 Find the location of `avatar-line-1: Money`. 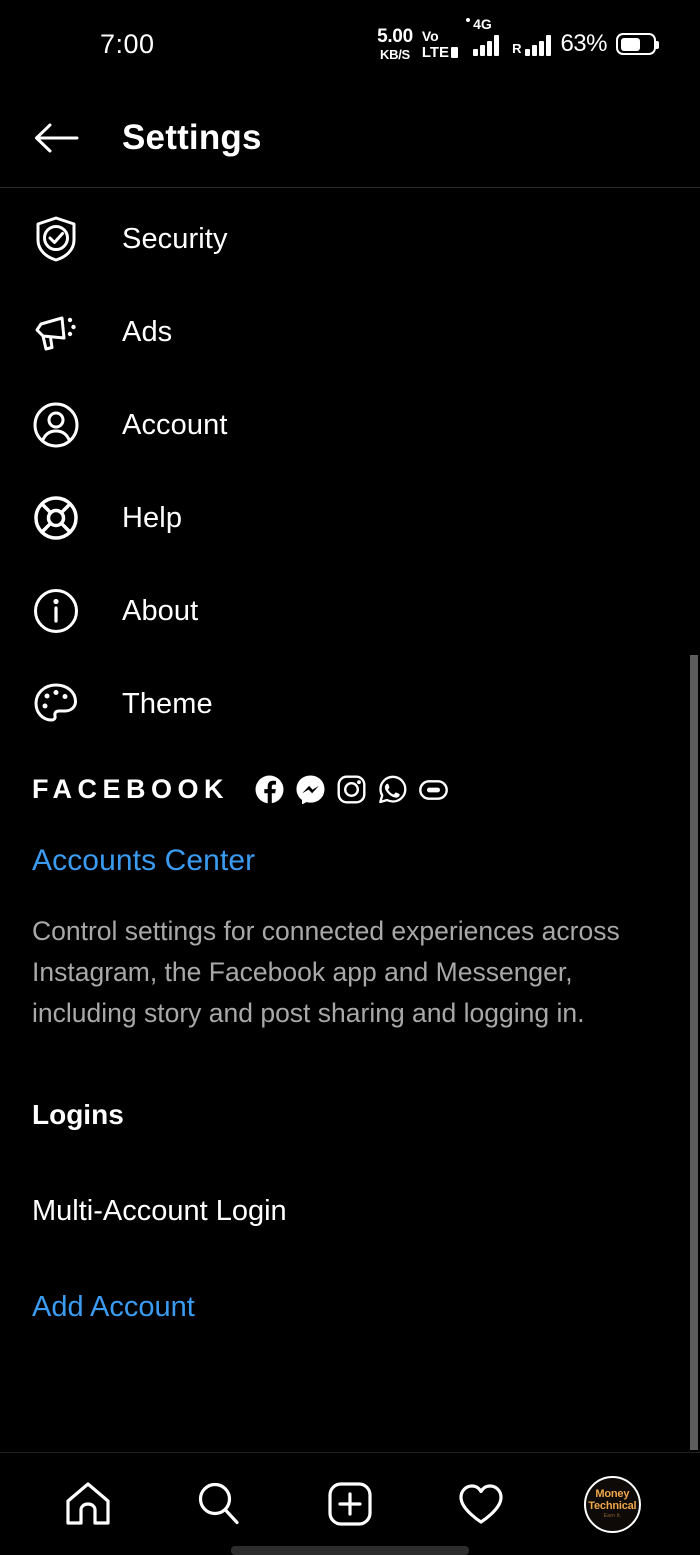

avatar-line-1: Money is located at coordinates (612, 1493).